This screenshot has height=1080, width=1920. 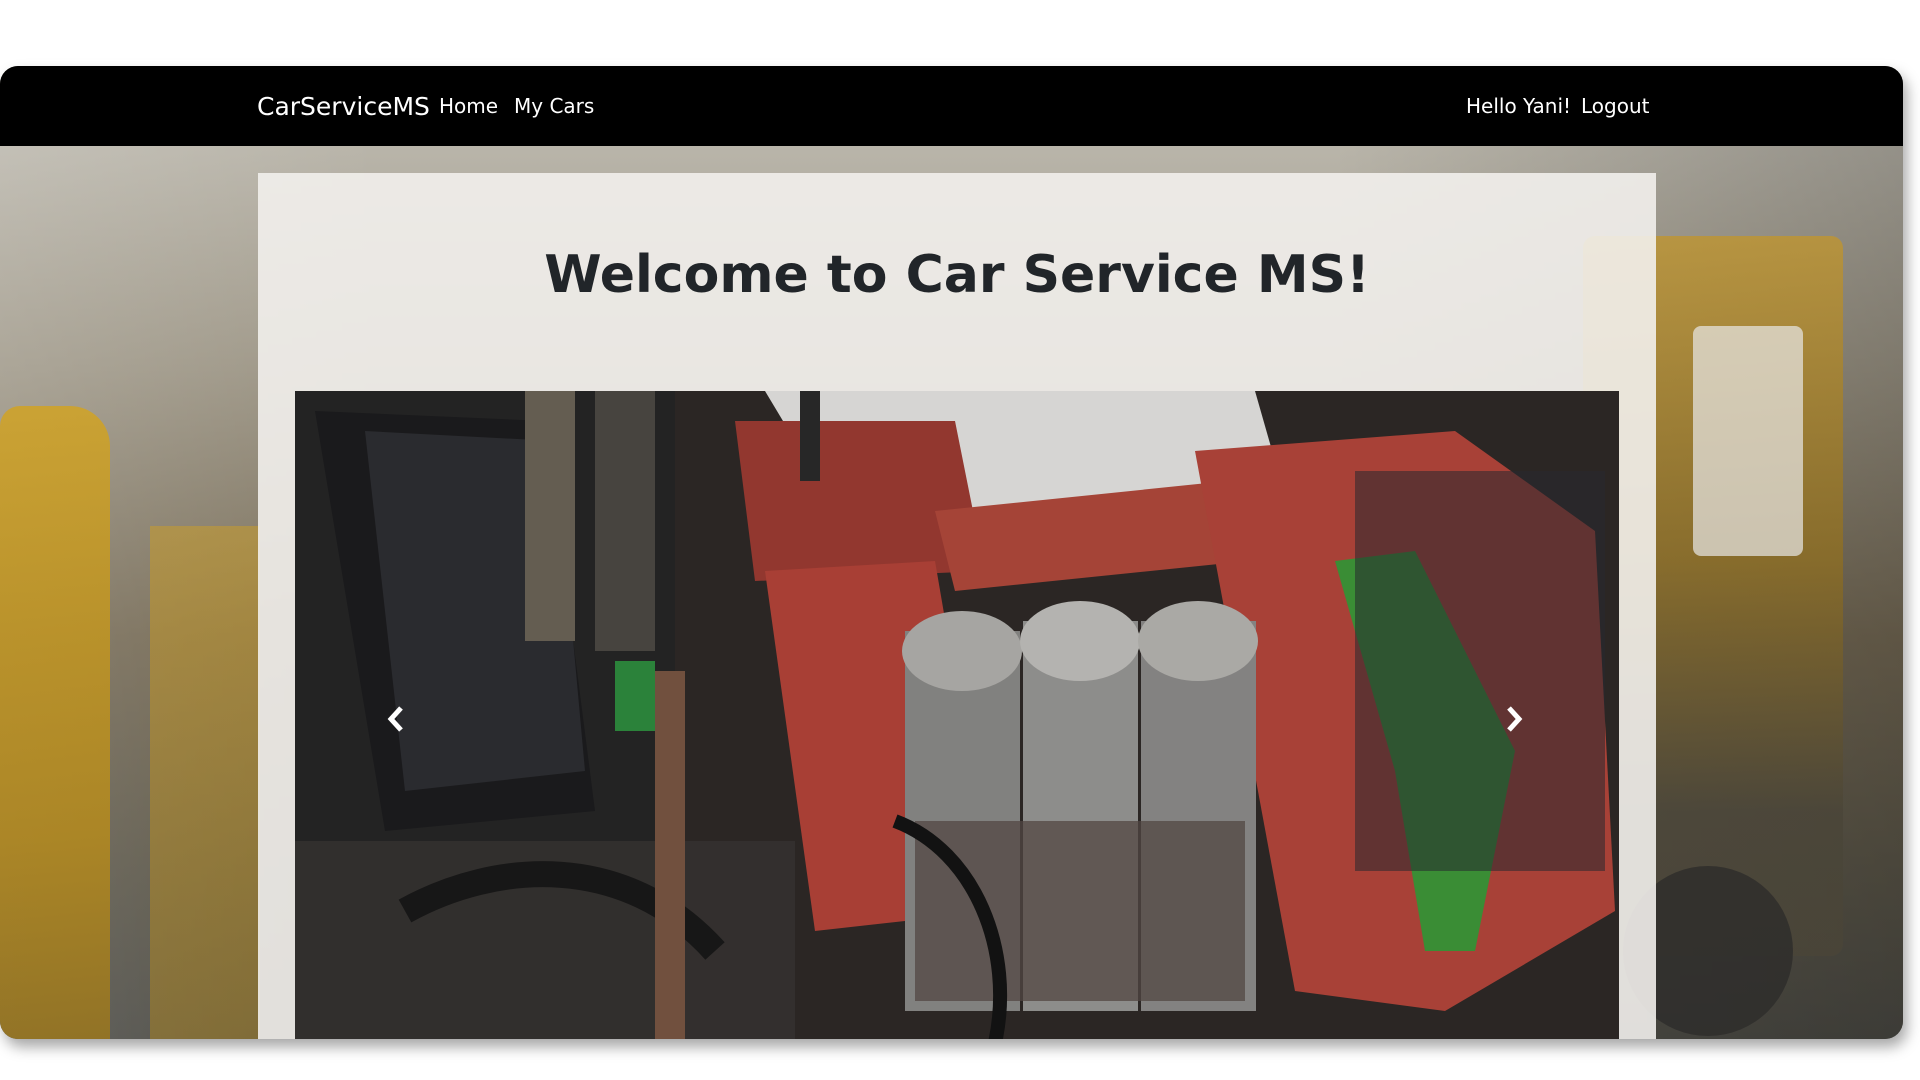 I want to click on carousel-prev-button, so click(x=396, y=719).